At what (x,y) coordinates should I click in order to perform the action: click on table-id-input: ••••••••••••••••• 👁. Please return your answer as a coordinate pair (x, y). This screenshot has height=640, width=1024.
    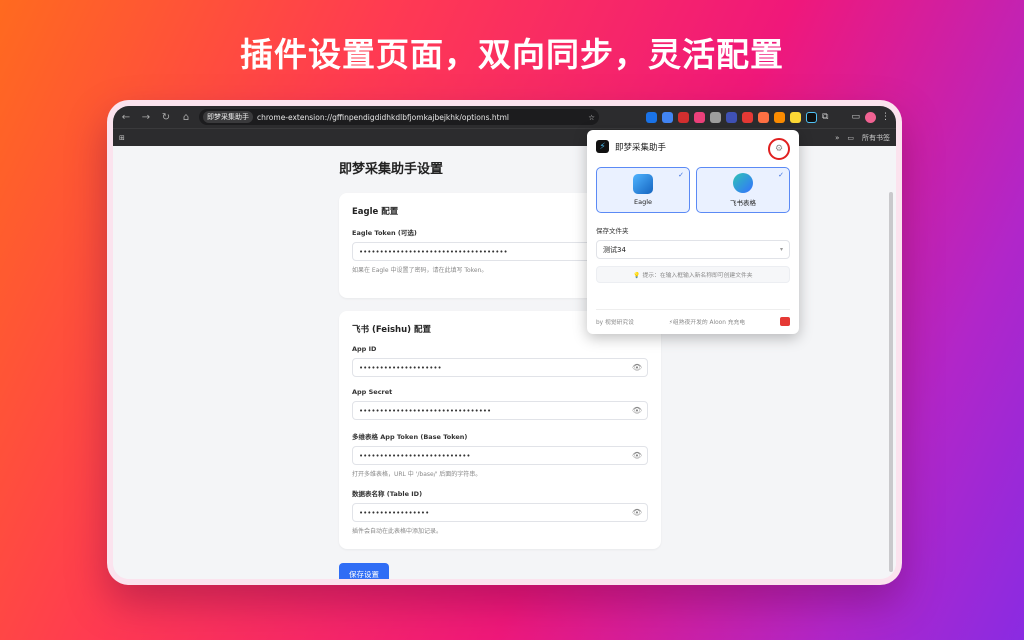
    Looking at the image, I should click on (500, 512).